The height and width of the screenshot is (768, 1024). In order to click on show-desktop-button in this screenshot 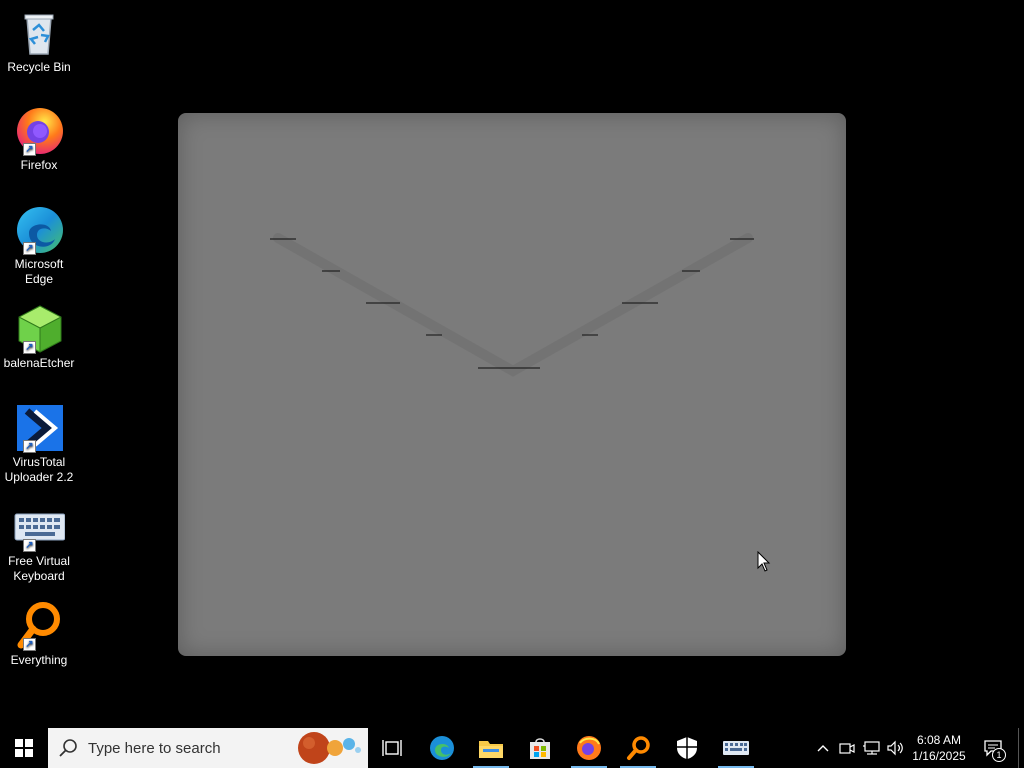, I will do `click(1021, 748)`.